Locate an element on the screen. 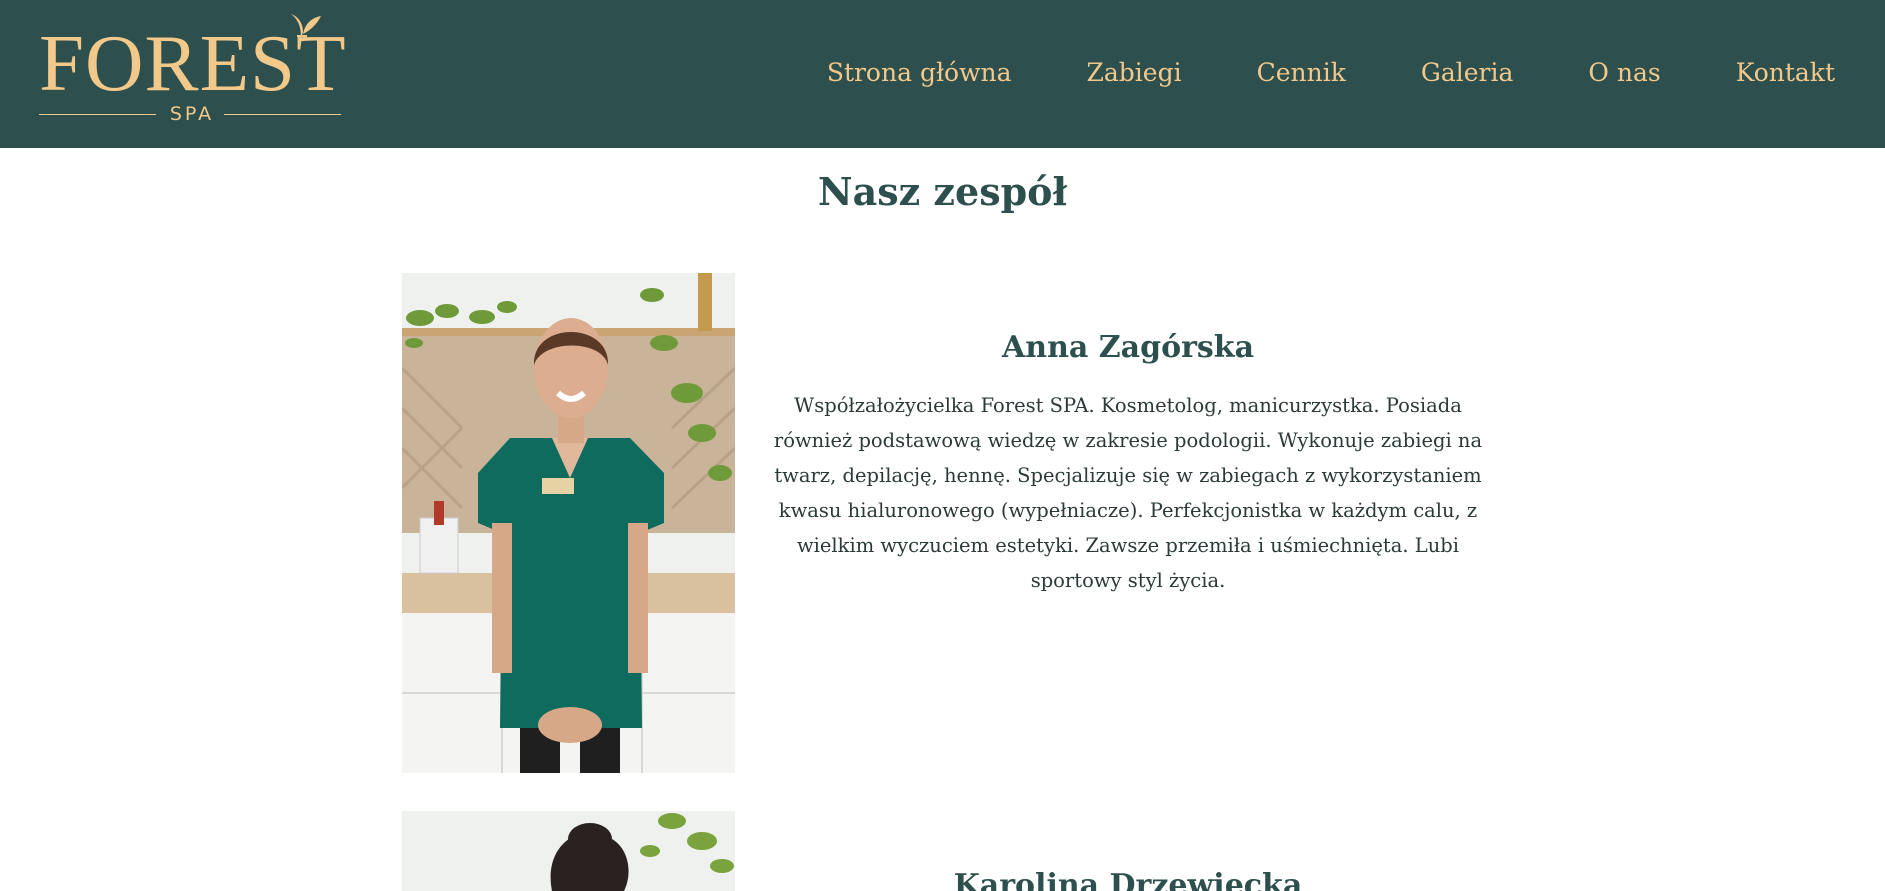  logo-subtitle: SPA is located at coordinates (192, 114).